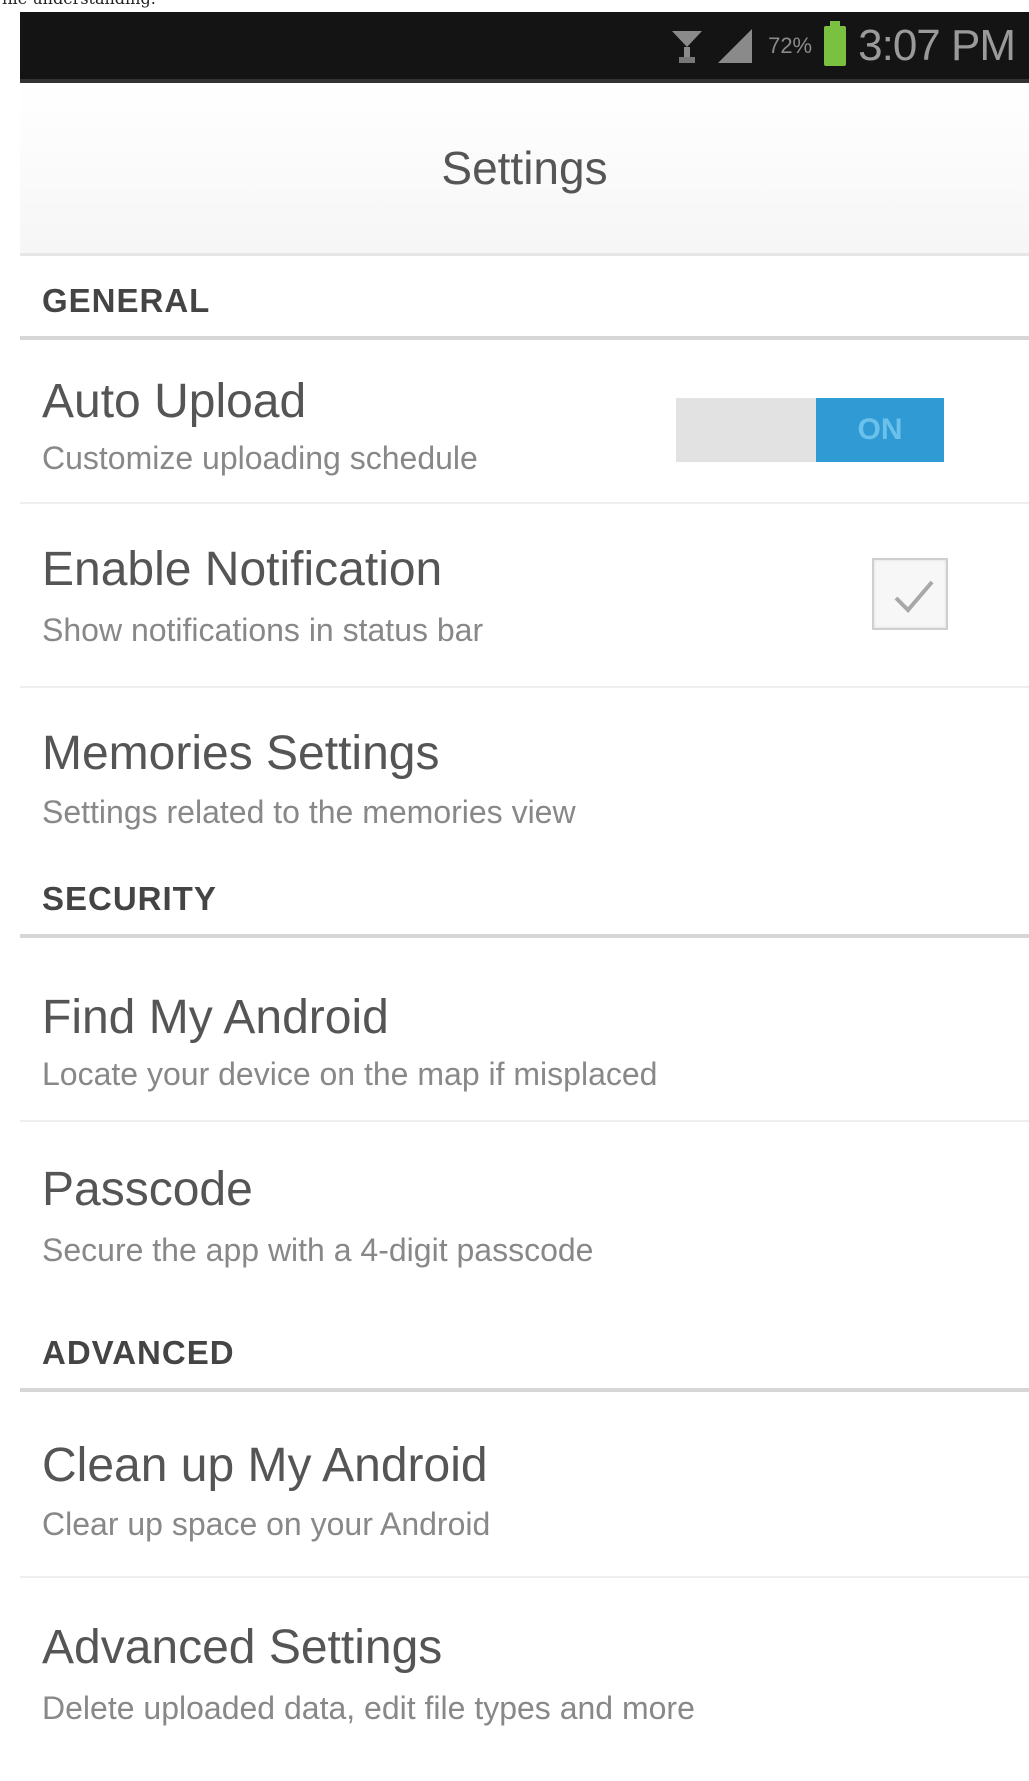 Image resolution: width=1029 pixels, height=1781 pixels. What do you see at coordinates (242, 569) in the screenshot?
I see `setting-title: Enable Notification` at bounding box center [242, 569].